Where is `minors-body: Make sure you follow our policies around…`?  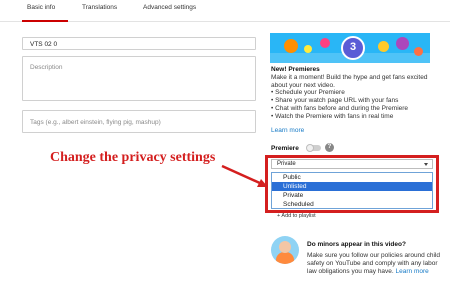 minors-body: Make sure you follow our policies around… is located at coordinates (374, 264).